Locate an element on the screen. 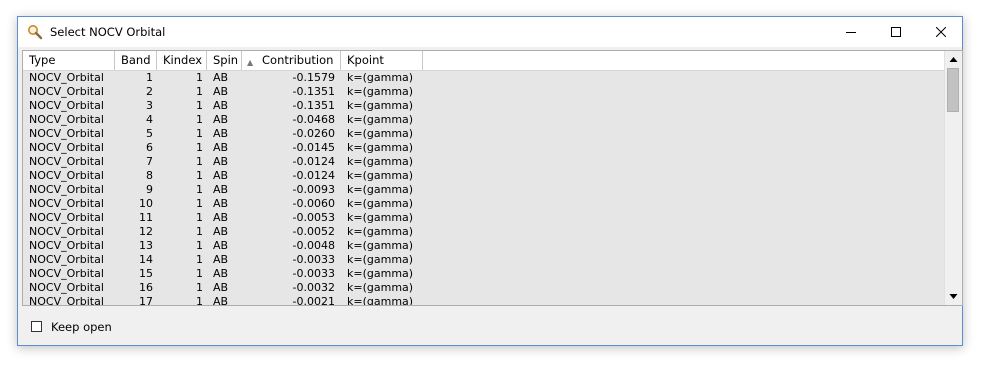 The width and height of the screenshot is (985, 370). table-row: NOCV_Orbital 13 1 AB -0.0048 k=(gamma) is located at coordinates (485, 246).